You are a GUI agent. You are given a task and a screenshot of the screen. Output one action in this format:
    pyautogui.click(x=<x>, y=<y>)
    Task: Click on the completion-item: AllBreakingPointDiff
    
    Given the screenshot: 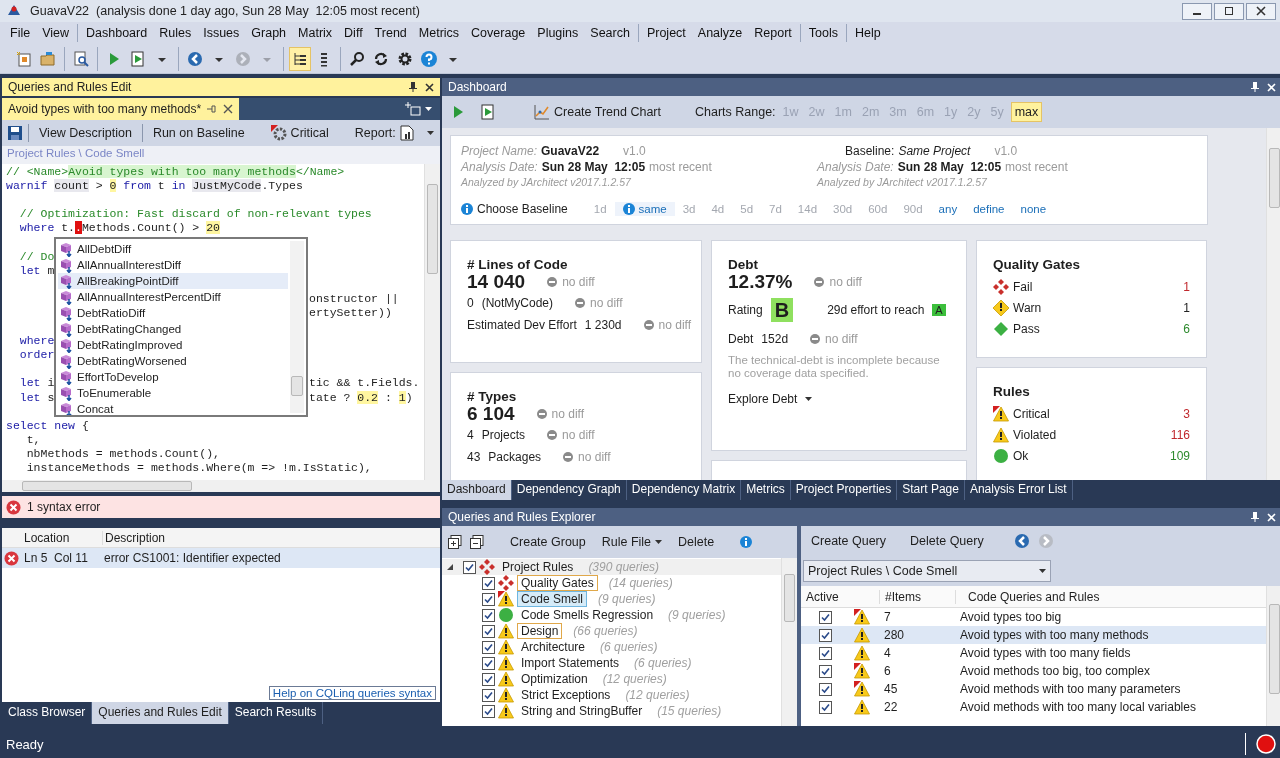 What is the action you would take?
    pyautogui.click(x=173, y=281)
    